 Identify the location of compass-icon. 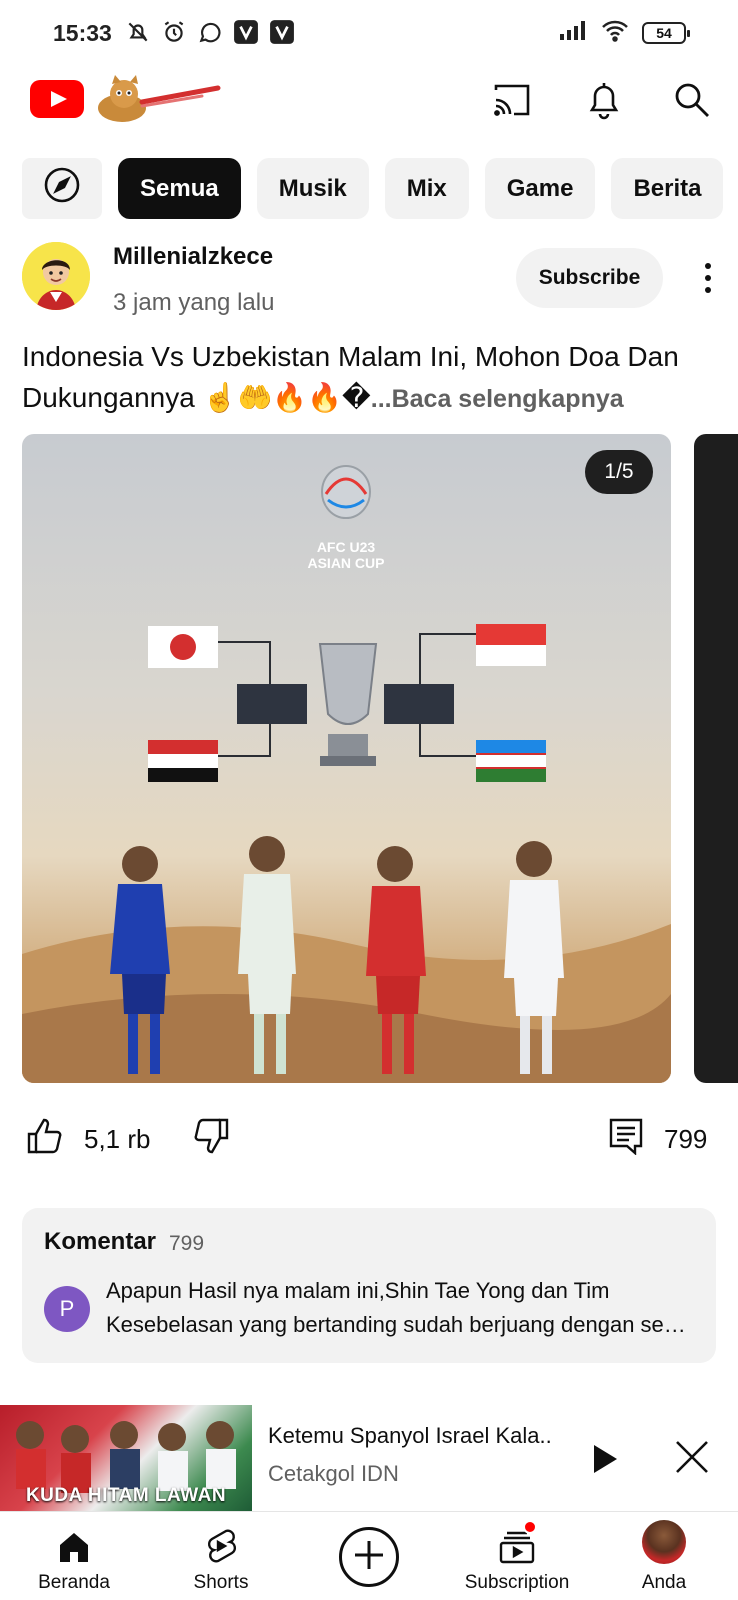
(62, 188).